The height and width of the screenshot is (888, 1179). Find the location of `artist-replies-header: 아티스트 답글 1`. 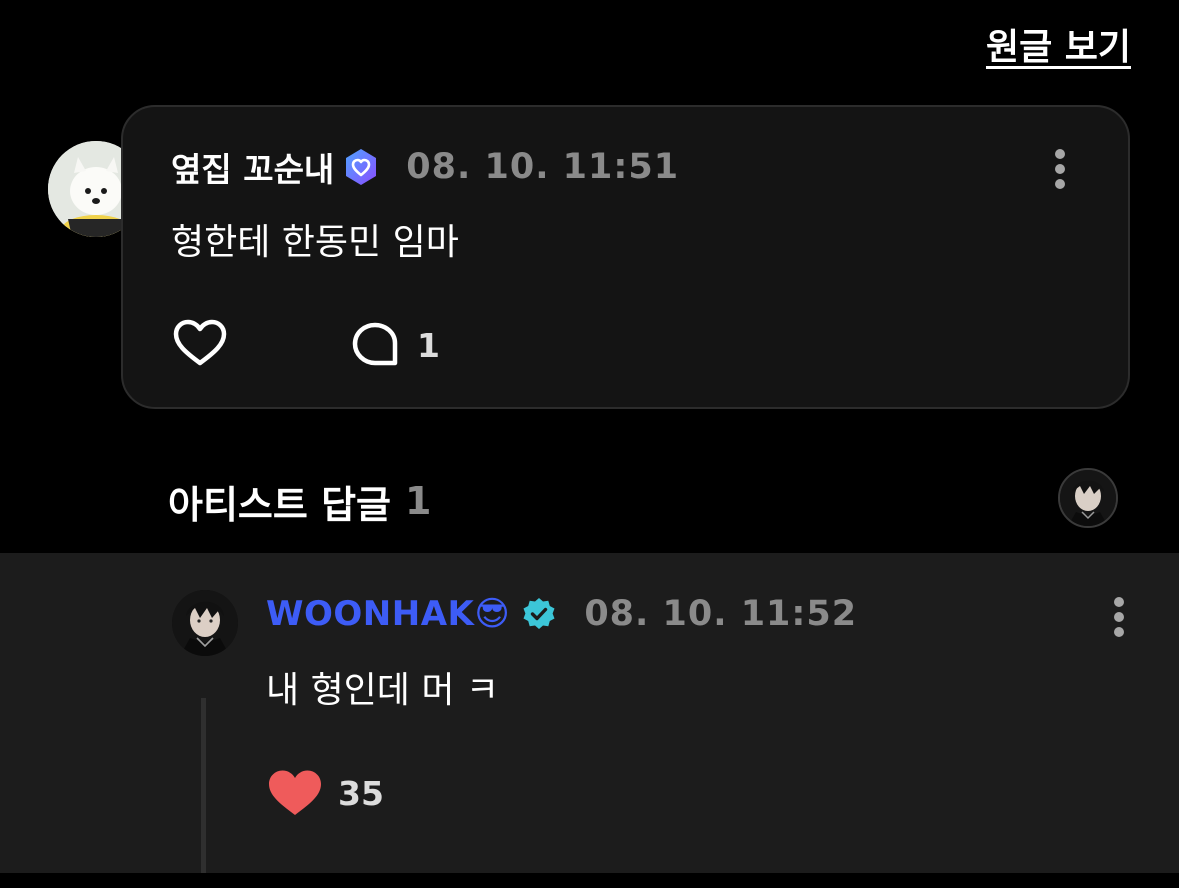

artist-replies-header: 아티스트 답글 1 is located at coordinates (300, 501).